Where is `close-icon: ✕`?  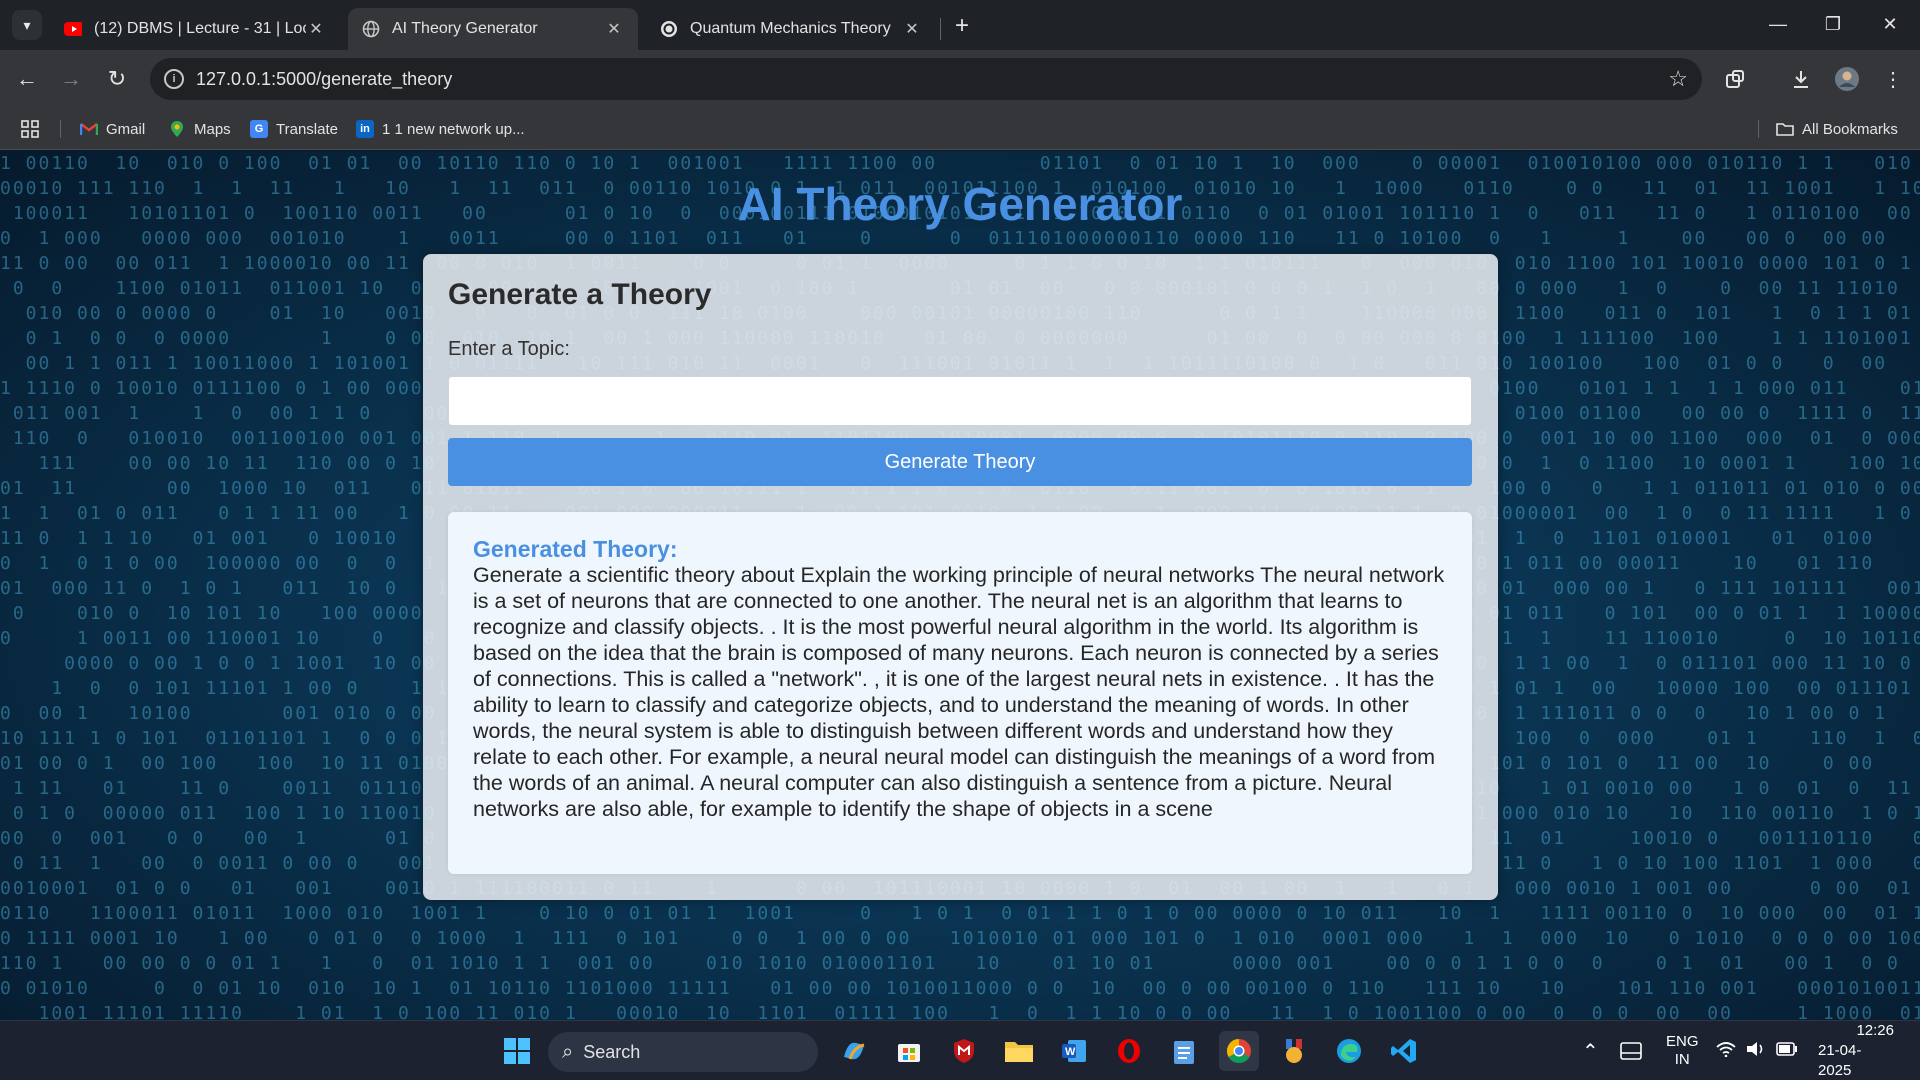
close-icon: ✕ is located at coordinates (1890, 23).